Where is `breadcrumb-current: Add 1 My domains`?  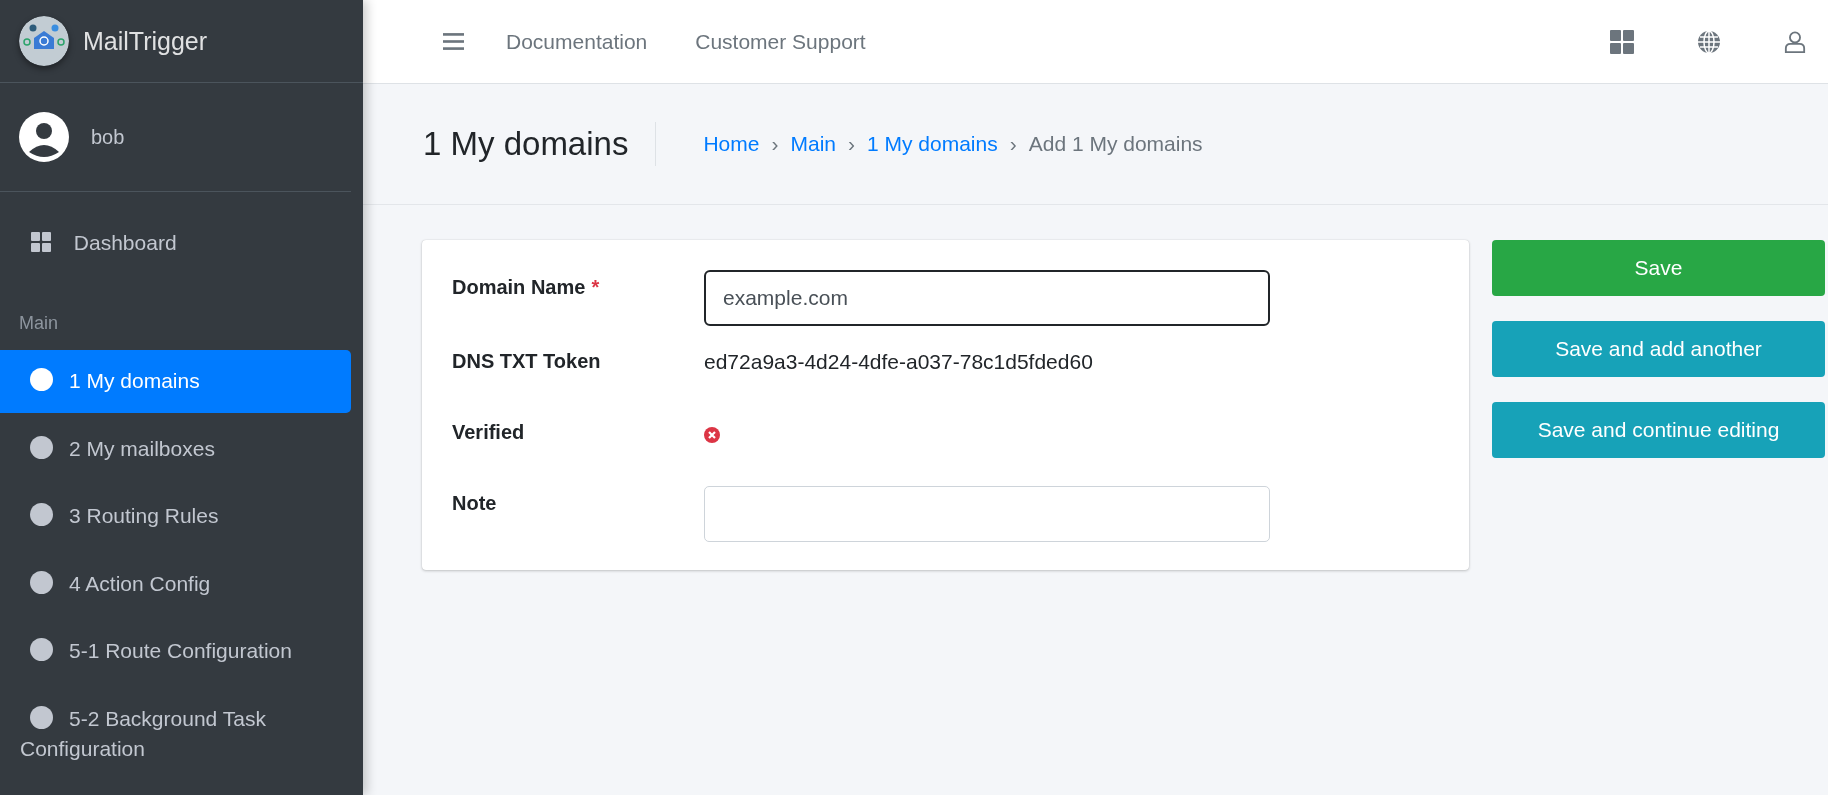
breadcrumb-current: Add 1 My domains is located at coordinates (1115, 144).